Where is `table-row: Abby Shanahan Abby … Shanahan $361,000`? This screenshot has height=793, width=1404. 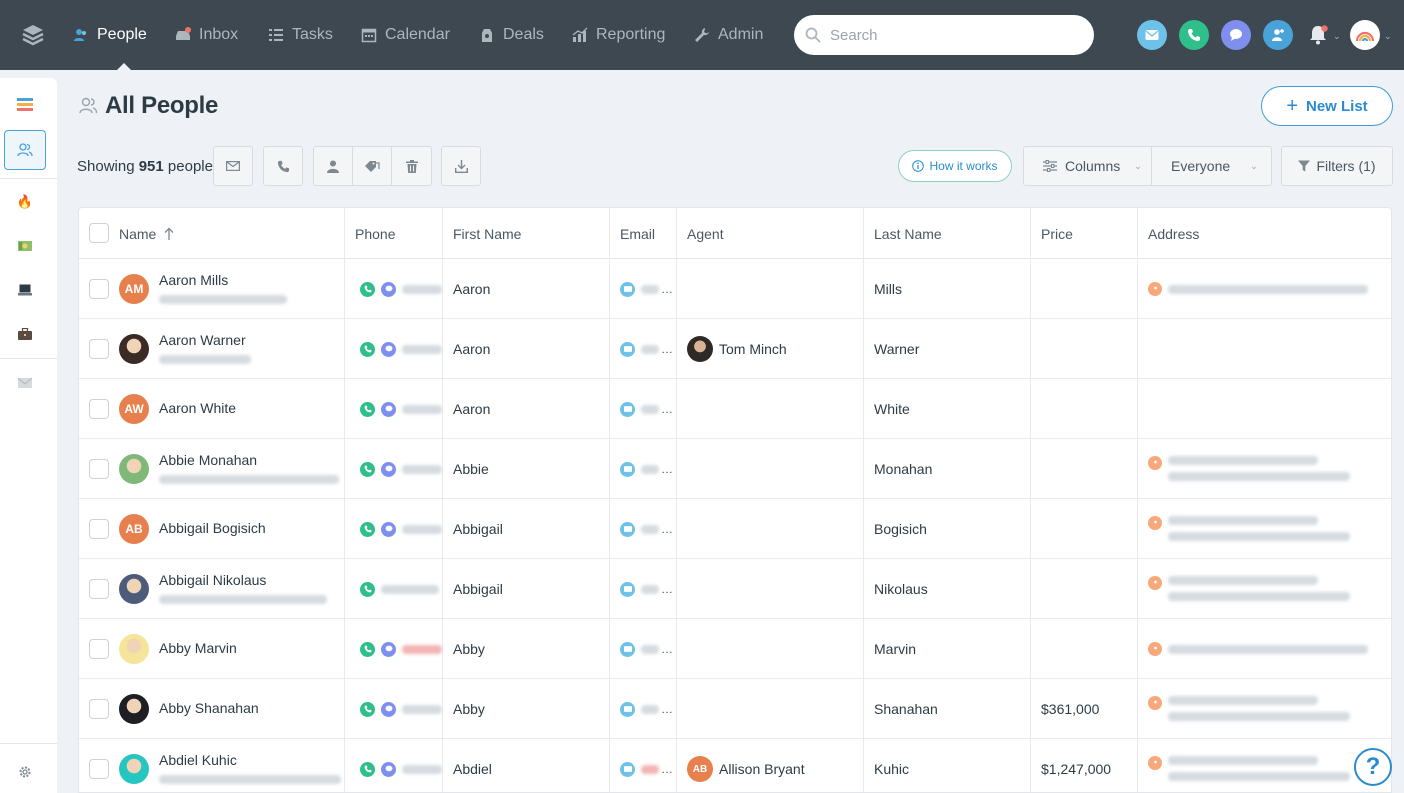 table-row: Abby Shanahan Abby … Shanahan $361,000 is located at coordinates (735, 709).